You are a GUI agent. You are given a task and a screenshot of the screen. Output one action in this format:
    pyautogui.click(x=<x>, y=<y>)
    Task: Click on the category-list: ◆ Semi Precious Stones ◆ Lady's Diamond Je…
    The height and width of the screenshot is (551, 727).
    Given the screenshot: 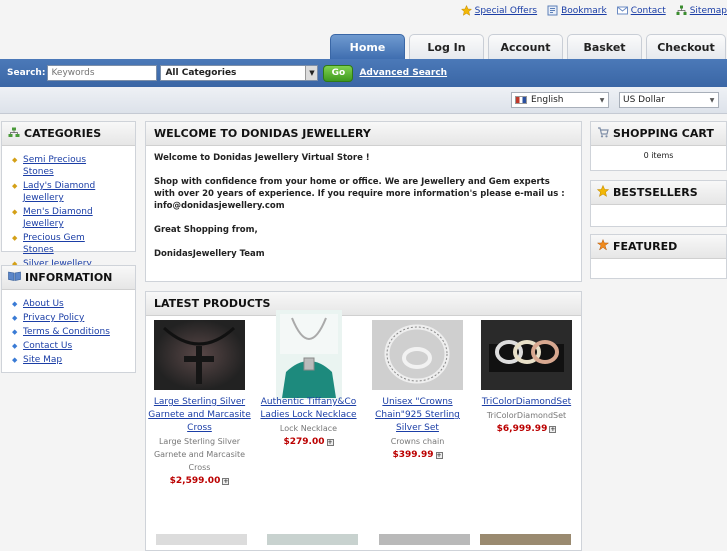 What is the action you would take?
    pyautogui.click(x=68, y=208)
    